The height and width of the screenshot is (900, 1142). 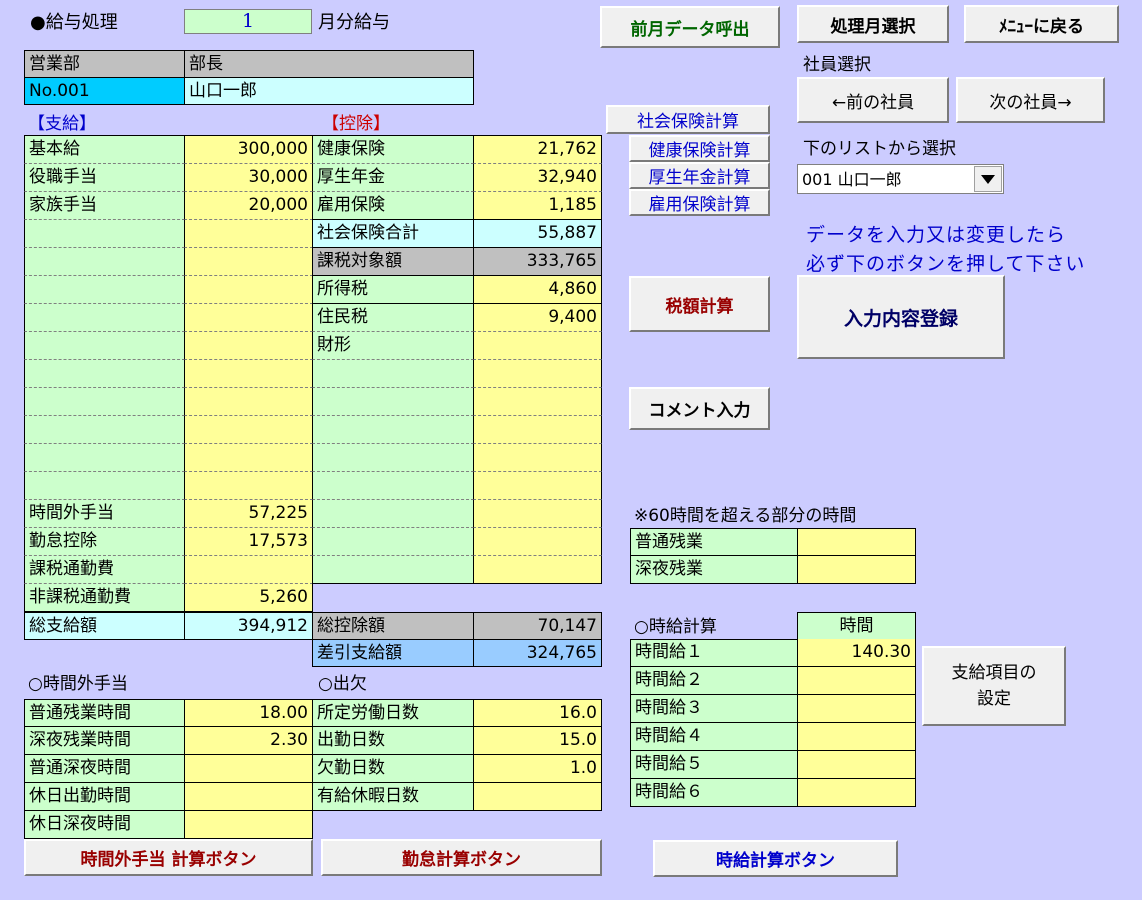 What do you see at coordinates (248, 21) in the screenshot?
I see `month-input: 1` at bounding box center [248, 21].